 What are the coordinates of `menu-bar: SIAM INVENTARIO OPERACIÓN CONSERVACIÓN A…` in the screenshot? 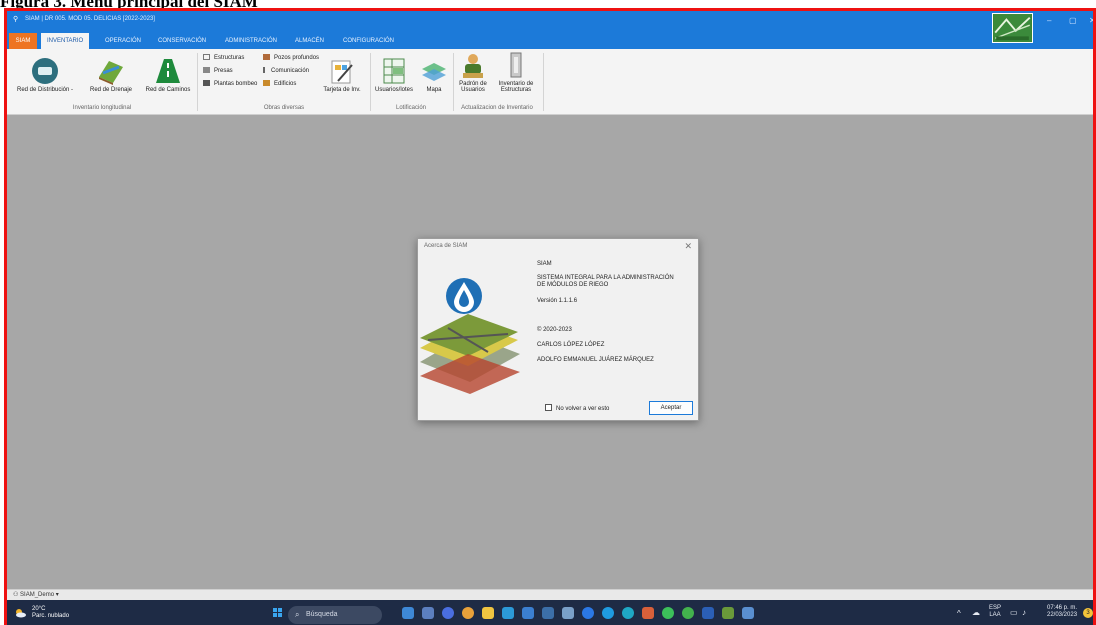 It's located at (550, 41).